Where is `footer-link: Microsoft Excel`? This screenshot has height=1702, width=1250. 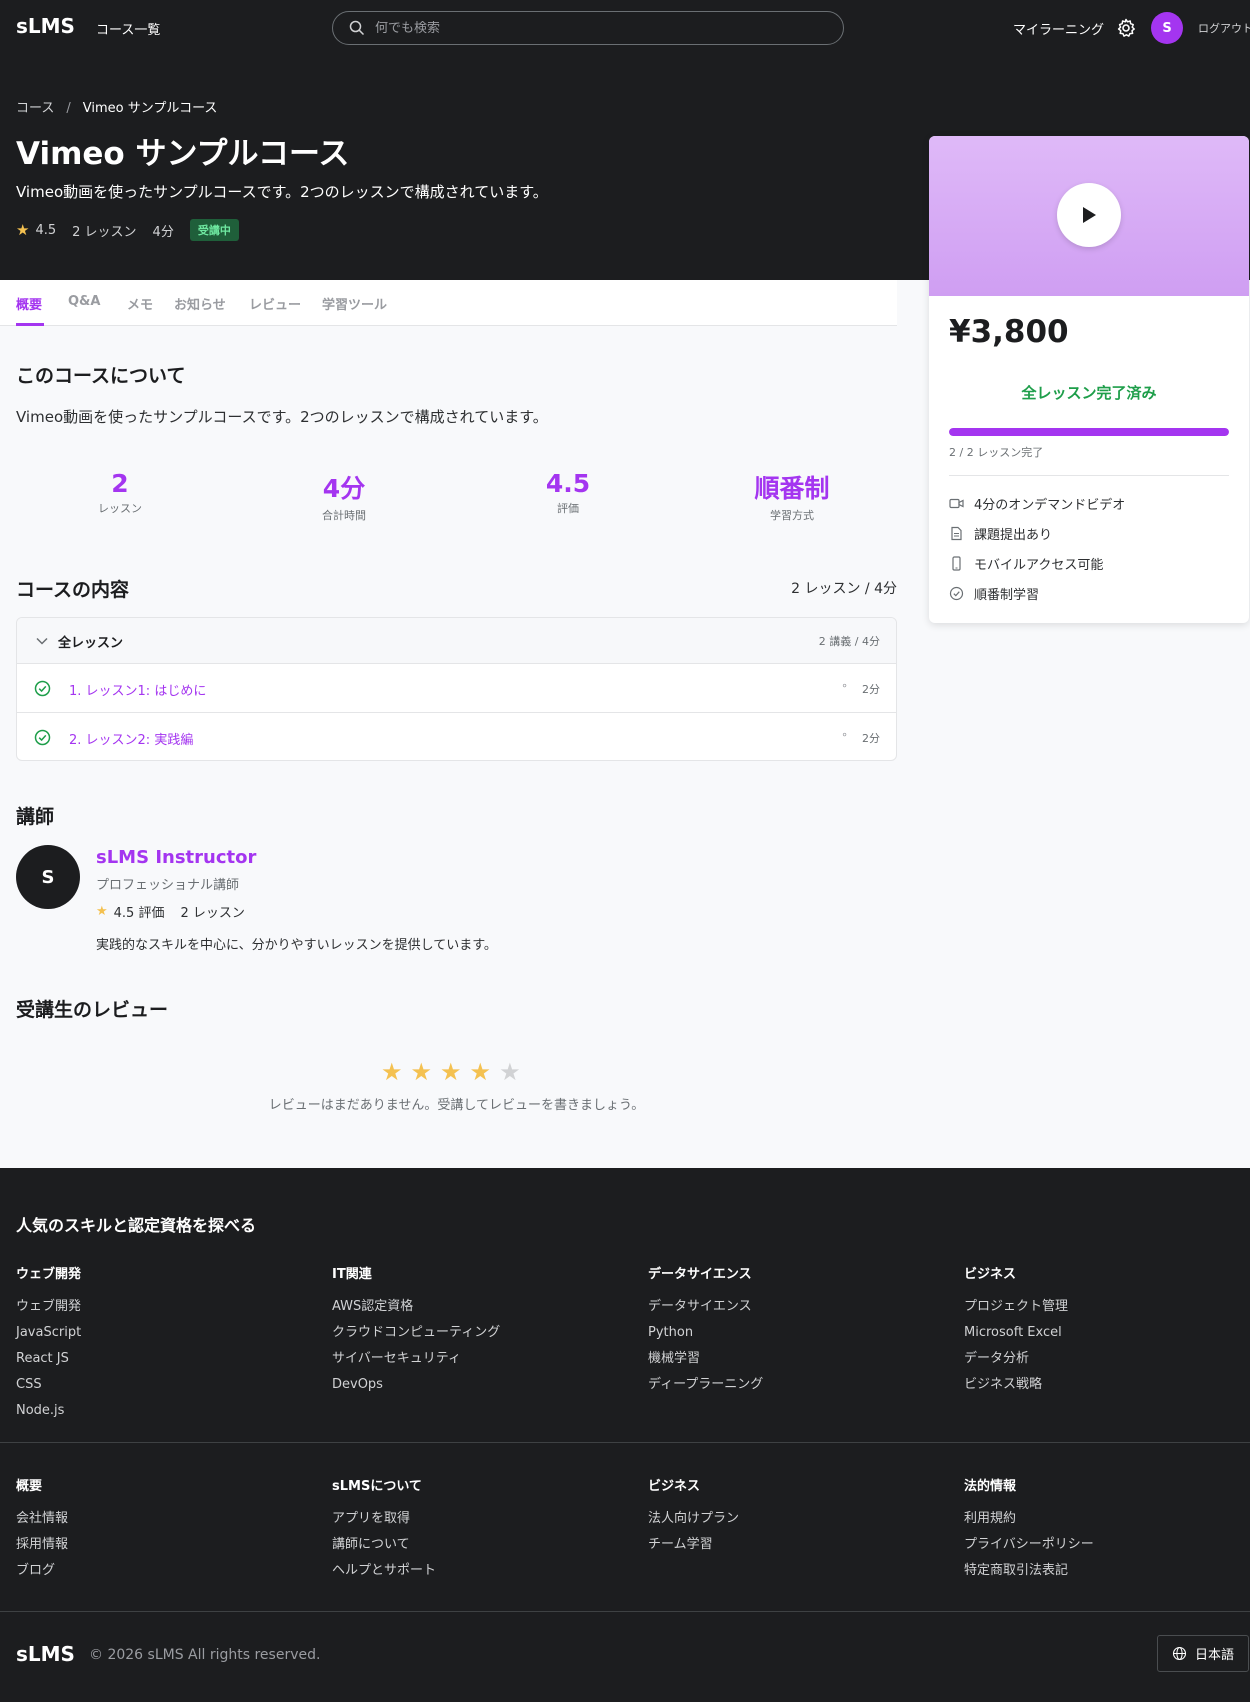 footer-link: Microsoft Excel is located at coordinates (1107, 1338).